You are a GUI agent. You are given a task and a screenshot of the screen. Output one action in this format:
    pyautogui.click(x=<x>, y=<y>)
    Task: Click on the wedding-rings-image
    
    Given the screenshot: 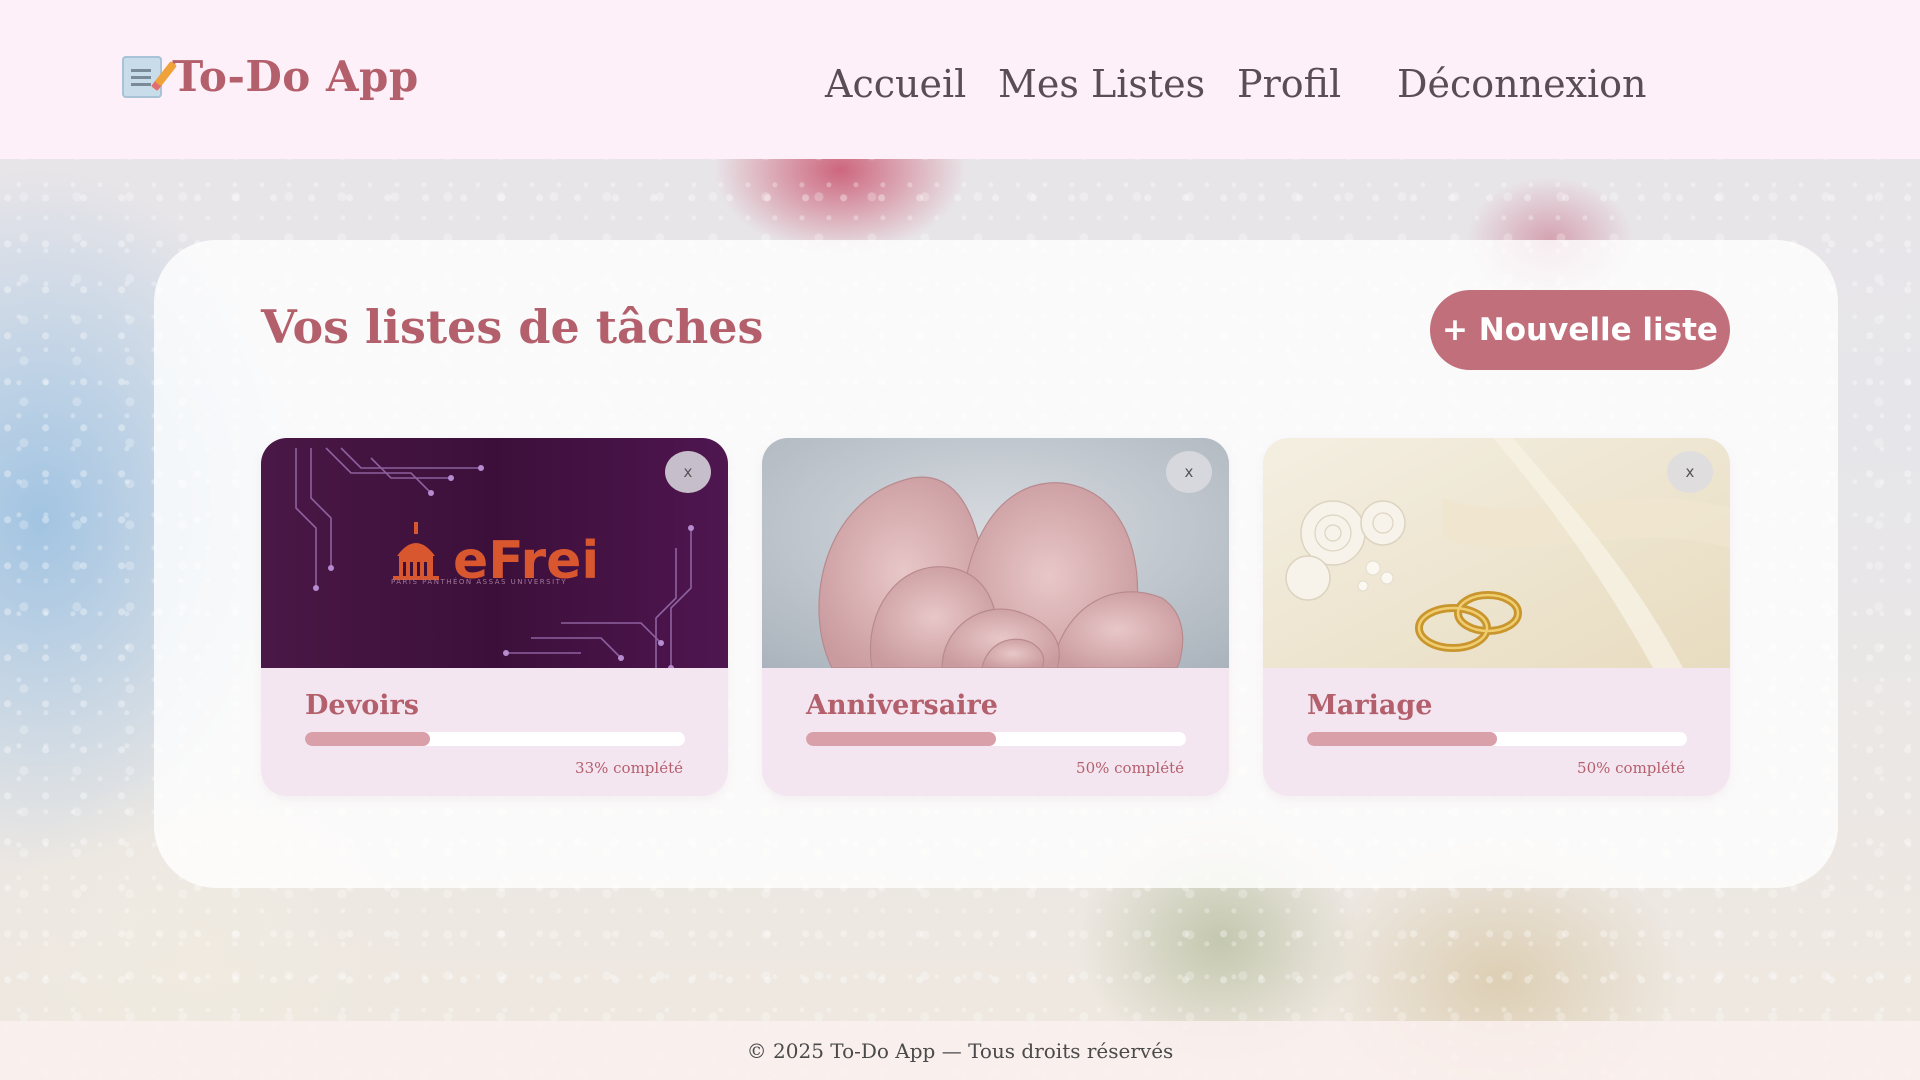 What is the action you would take?
    pyautogui.click(x=1496, y=553)
    